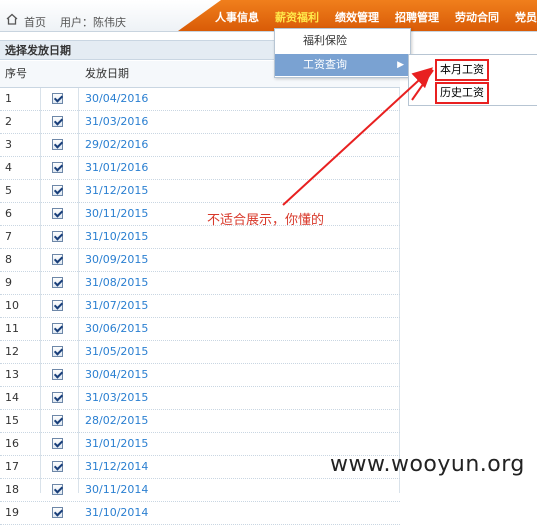 The height and width of the screenshot is (525, 537). Describe the element at coordinates (400, 65) in the screenshot. I see `submenu-arrow-icon: ▶` at that location.